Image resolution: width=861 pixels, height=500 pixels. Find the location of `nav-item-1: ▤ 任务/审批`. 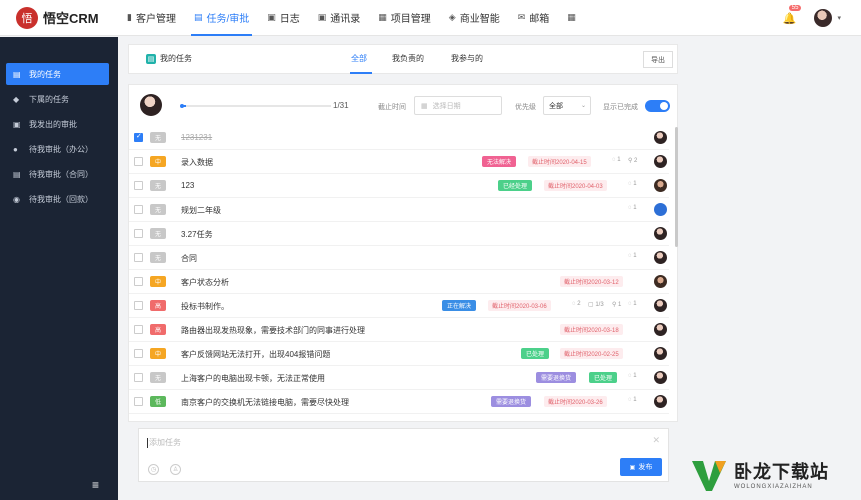

nav-item-1: ▤ 任务/审批 is located at coordinates (221, 18).